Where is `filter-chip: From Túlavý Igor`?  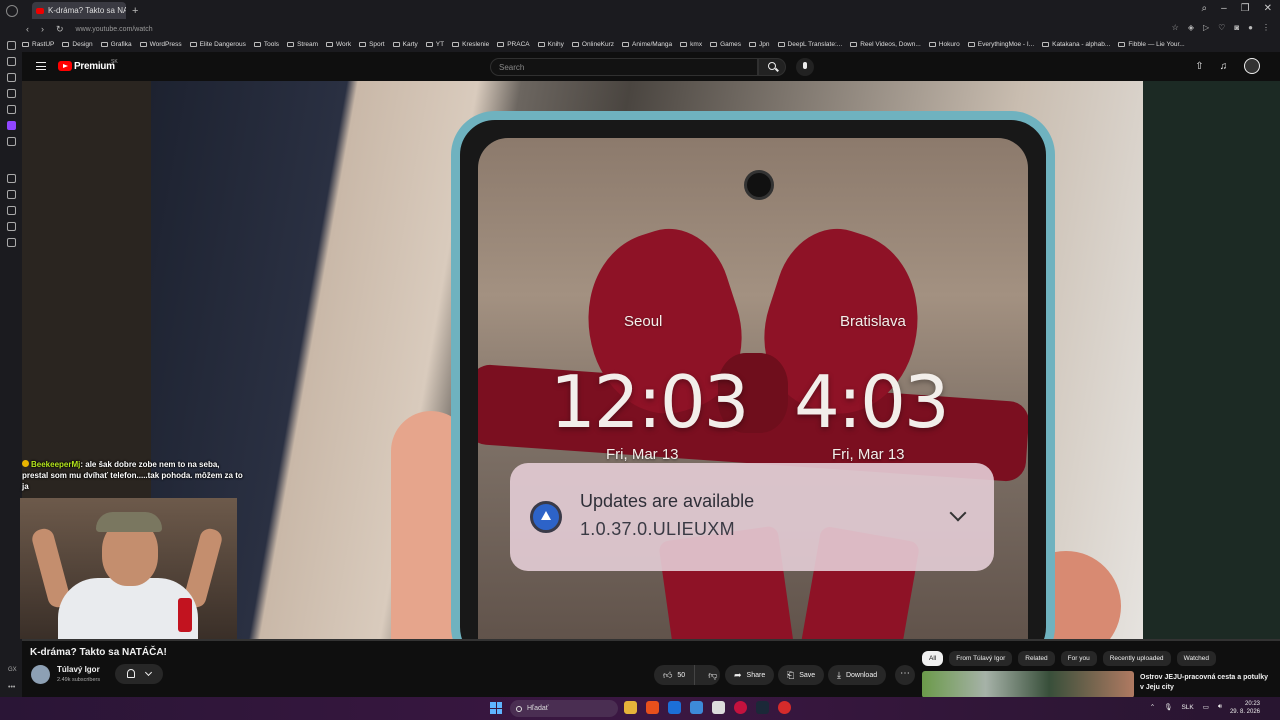
filter-chip: From Túlavý Igor is located at coordinates (981, 658).